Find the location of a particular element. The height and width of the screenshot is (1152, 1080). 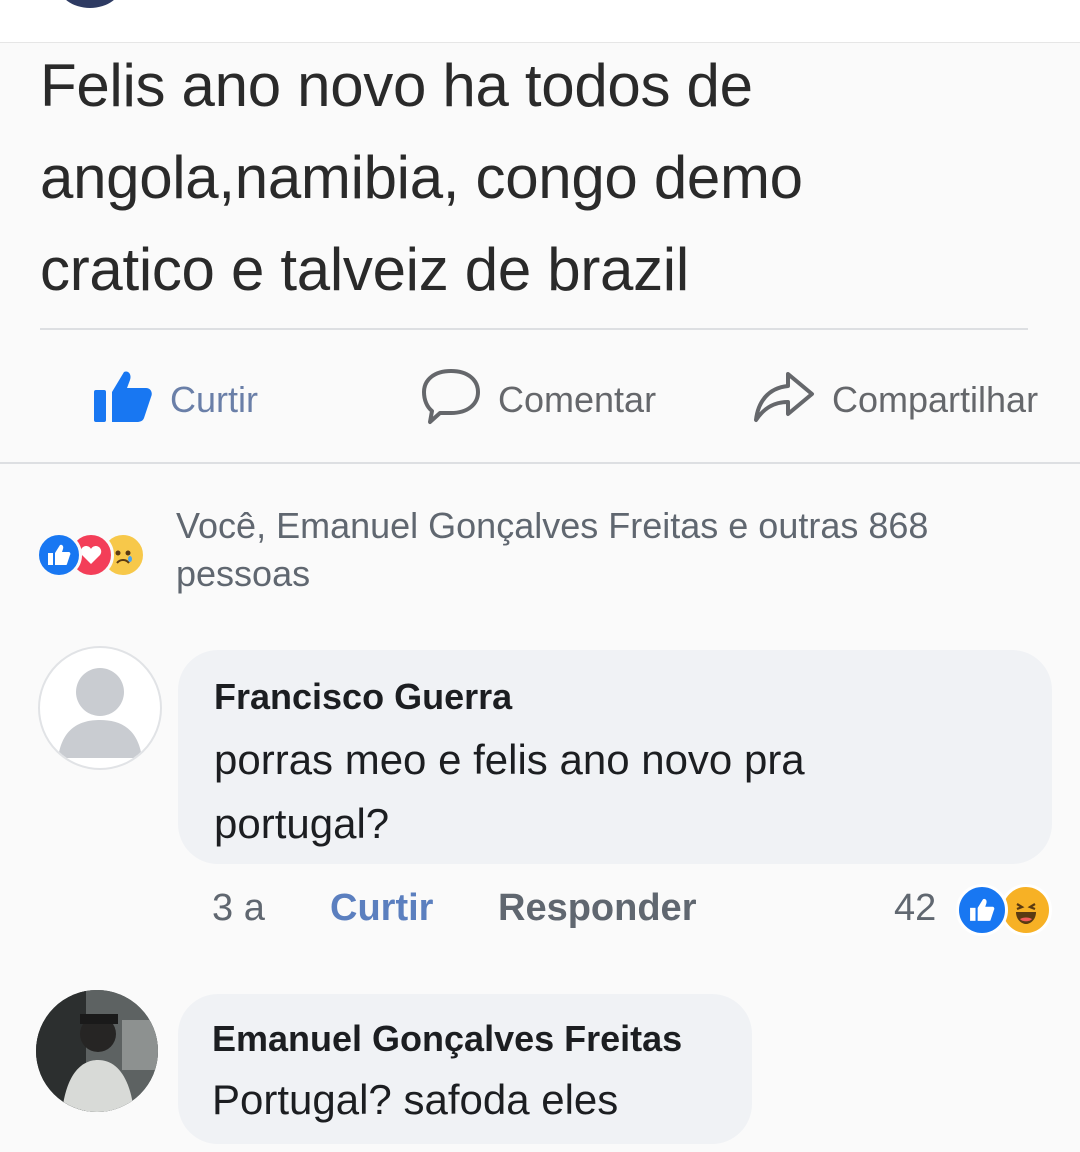

comment-author: Francisco Guerra is located at coordinates (363, 697).